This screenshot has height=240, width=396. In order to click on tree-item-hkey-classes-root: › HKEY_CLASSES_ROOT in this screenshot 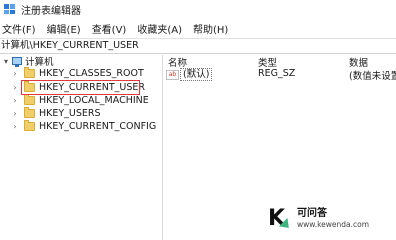, I will do `click(77, 72)`.